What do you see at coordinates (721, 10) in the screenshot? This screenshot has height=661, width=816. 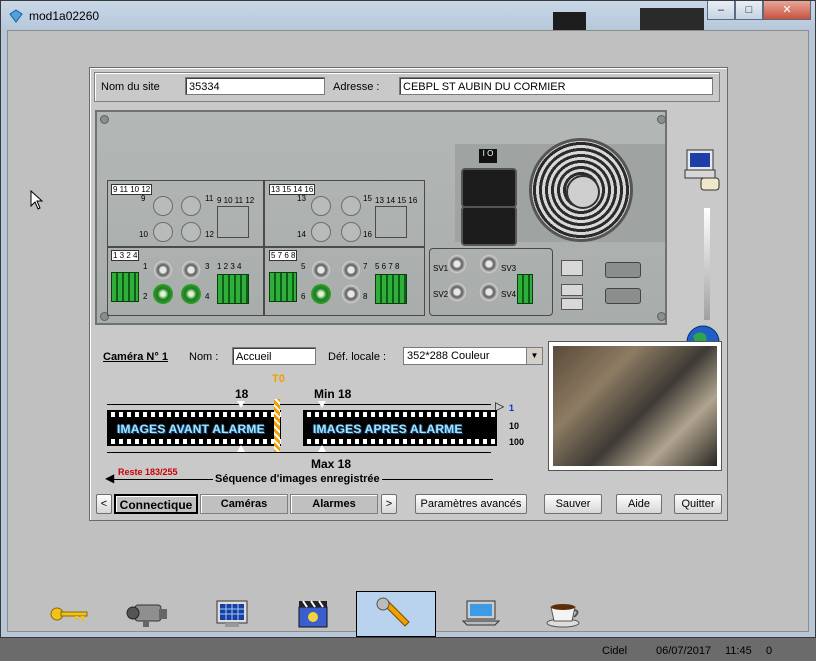 I see `minimize-button: ‒` at bounding box center [721, 10].